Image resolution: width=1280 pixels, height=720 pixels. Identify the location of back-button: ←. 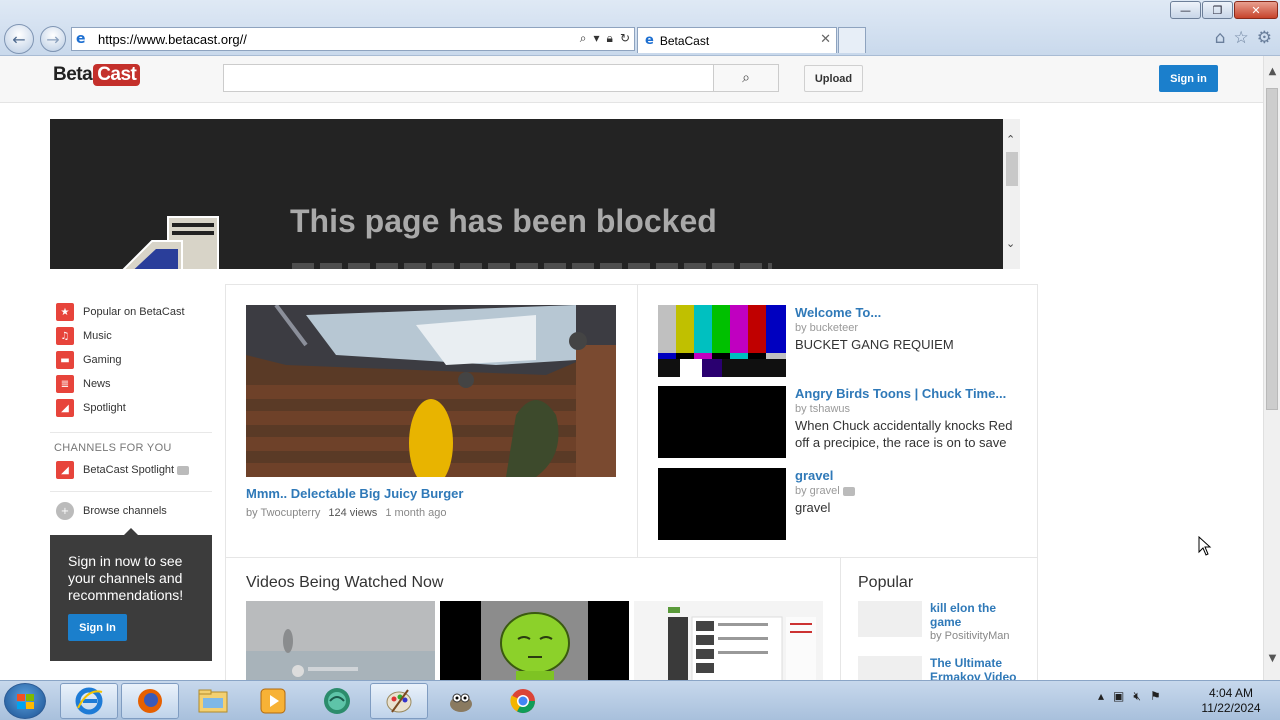
(19, 39).